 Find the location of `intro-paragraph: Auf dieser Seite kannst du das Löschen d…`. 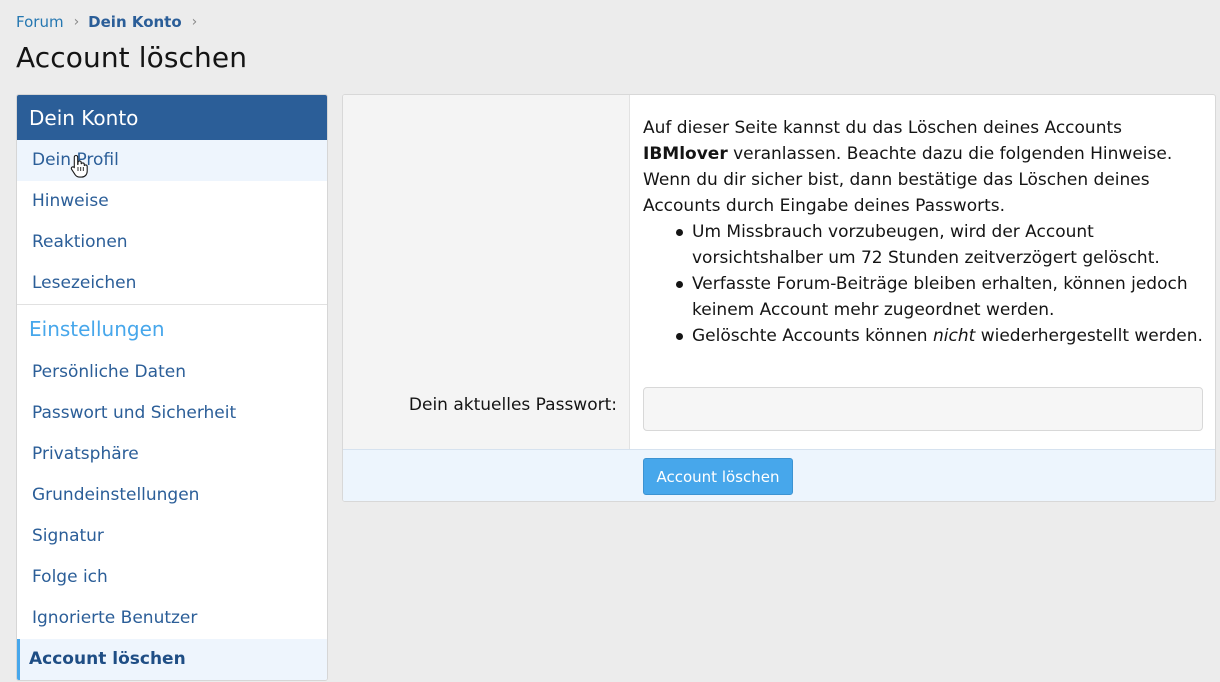

intro-paragraph: Auf dieser Seite kannst du das Löschen d… is located at coordinates (908, 167).